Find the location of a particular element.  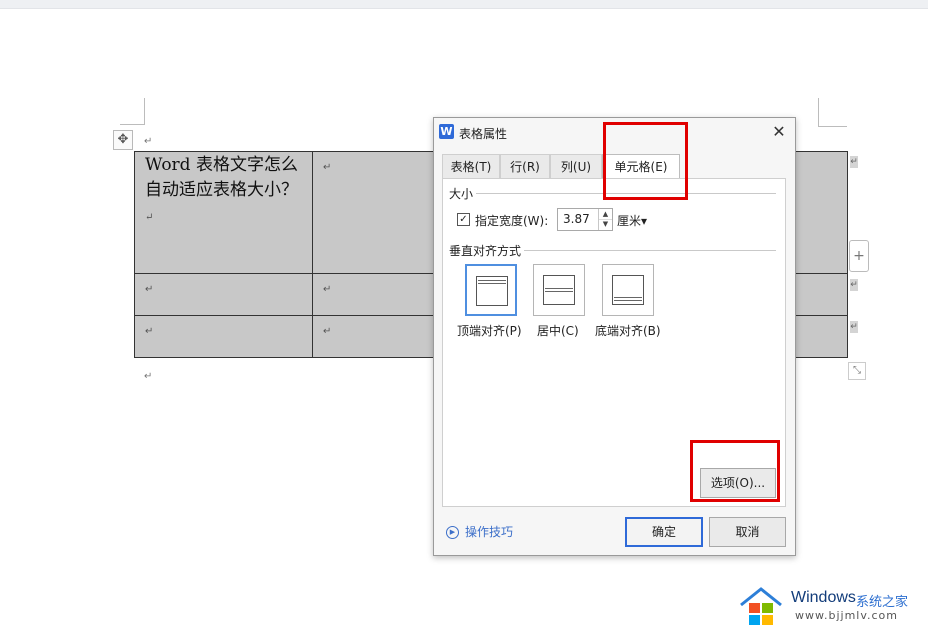

ok-button: 确定 is located at coordinates (664, 532).